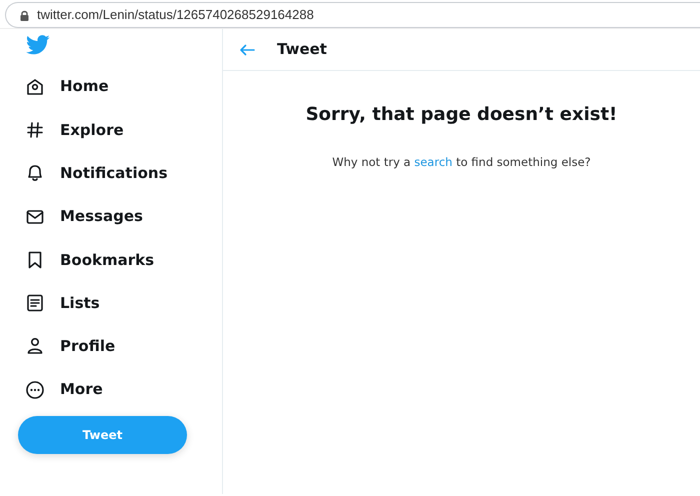 This screenshot has height=496, width=700. What do you see at coordinates (35, 303) in the screenshot?
I see `list-icon` at bounding box center [35, 303].